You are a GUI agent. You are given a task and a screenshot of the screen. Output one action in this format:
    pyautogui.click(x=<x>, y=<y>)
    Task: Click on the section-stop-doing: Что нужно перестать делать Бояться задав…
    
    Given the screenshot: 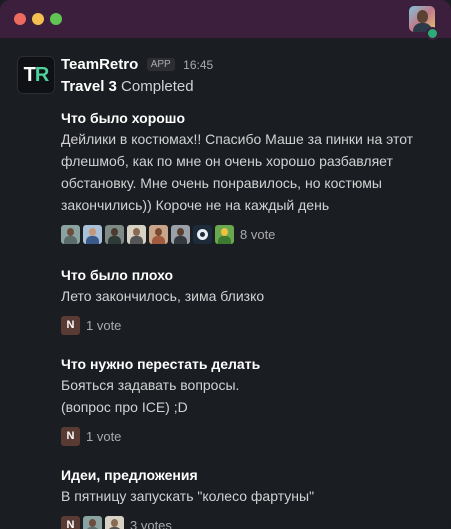 What is the action you would take?
    pyautogui.click(x=247, y=401)
    